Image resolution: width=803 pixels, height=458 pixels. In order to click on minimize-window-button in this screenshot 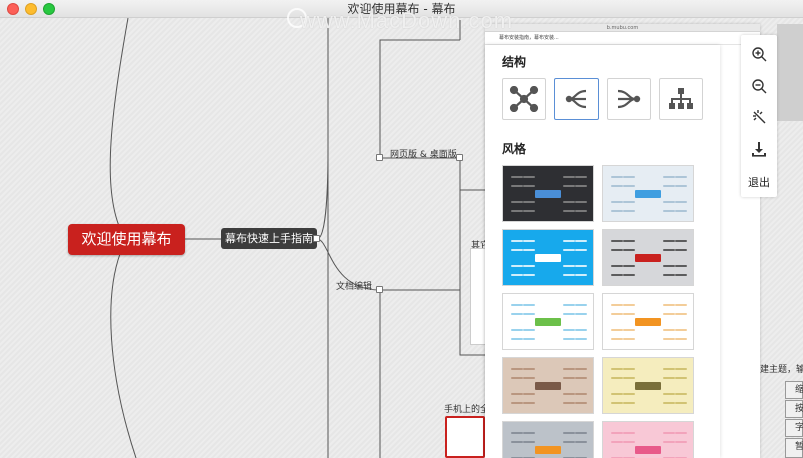, I will do `click(31, 9)`.